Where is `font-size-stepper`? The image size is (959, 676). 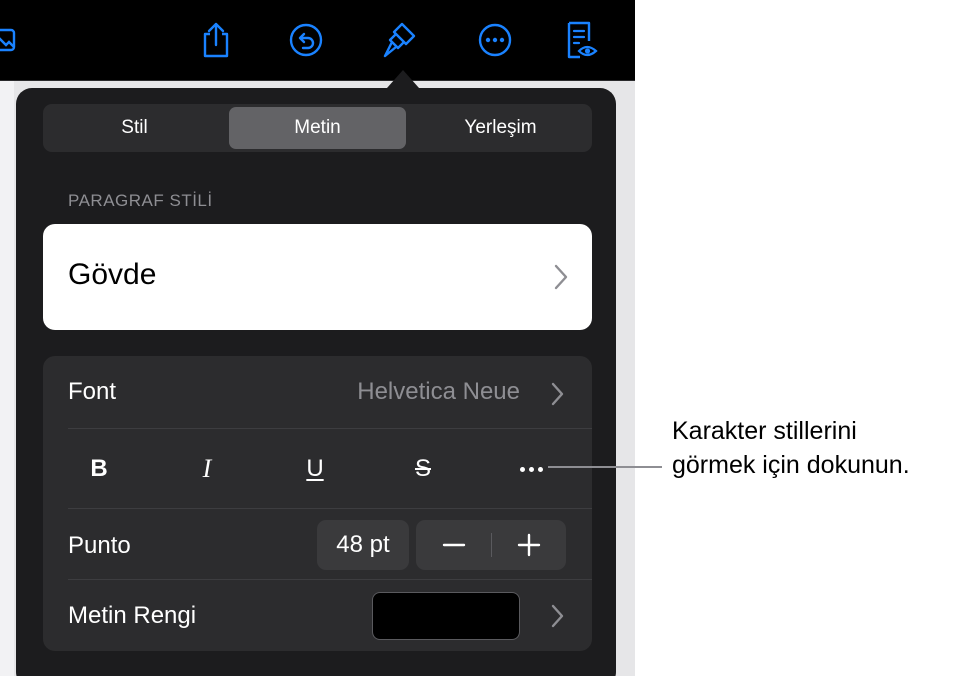 font-size-stepper is located at coordinates (491, 545).